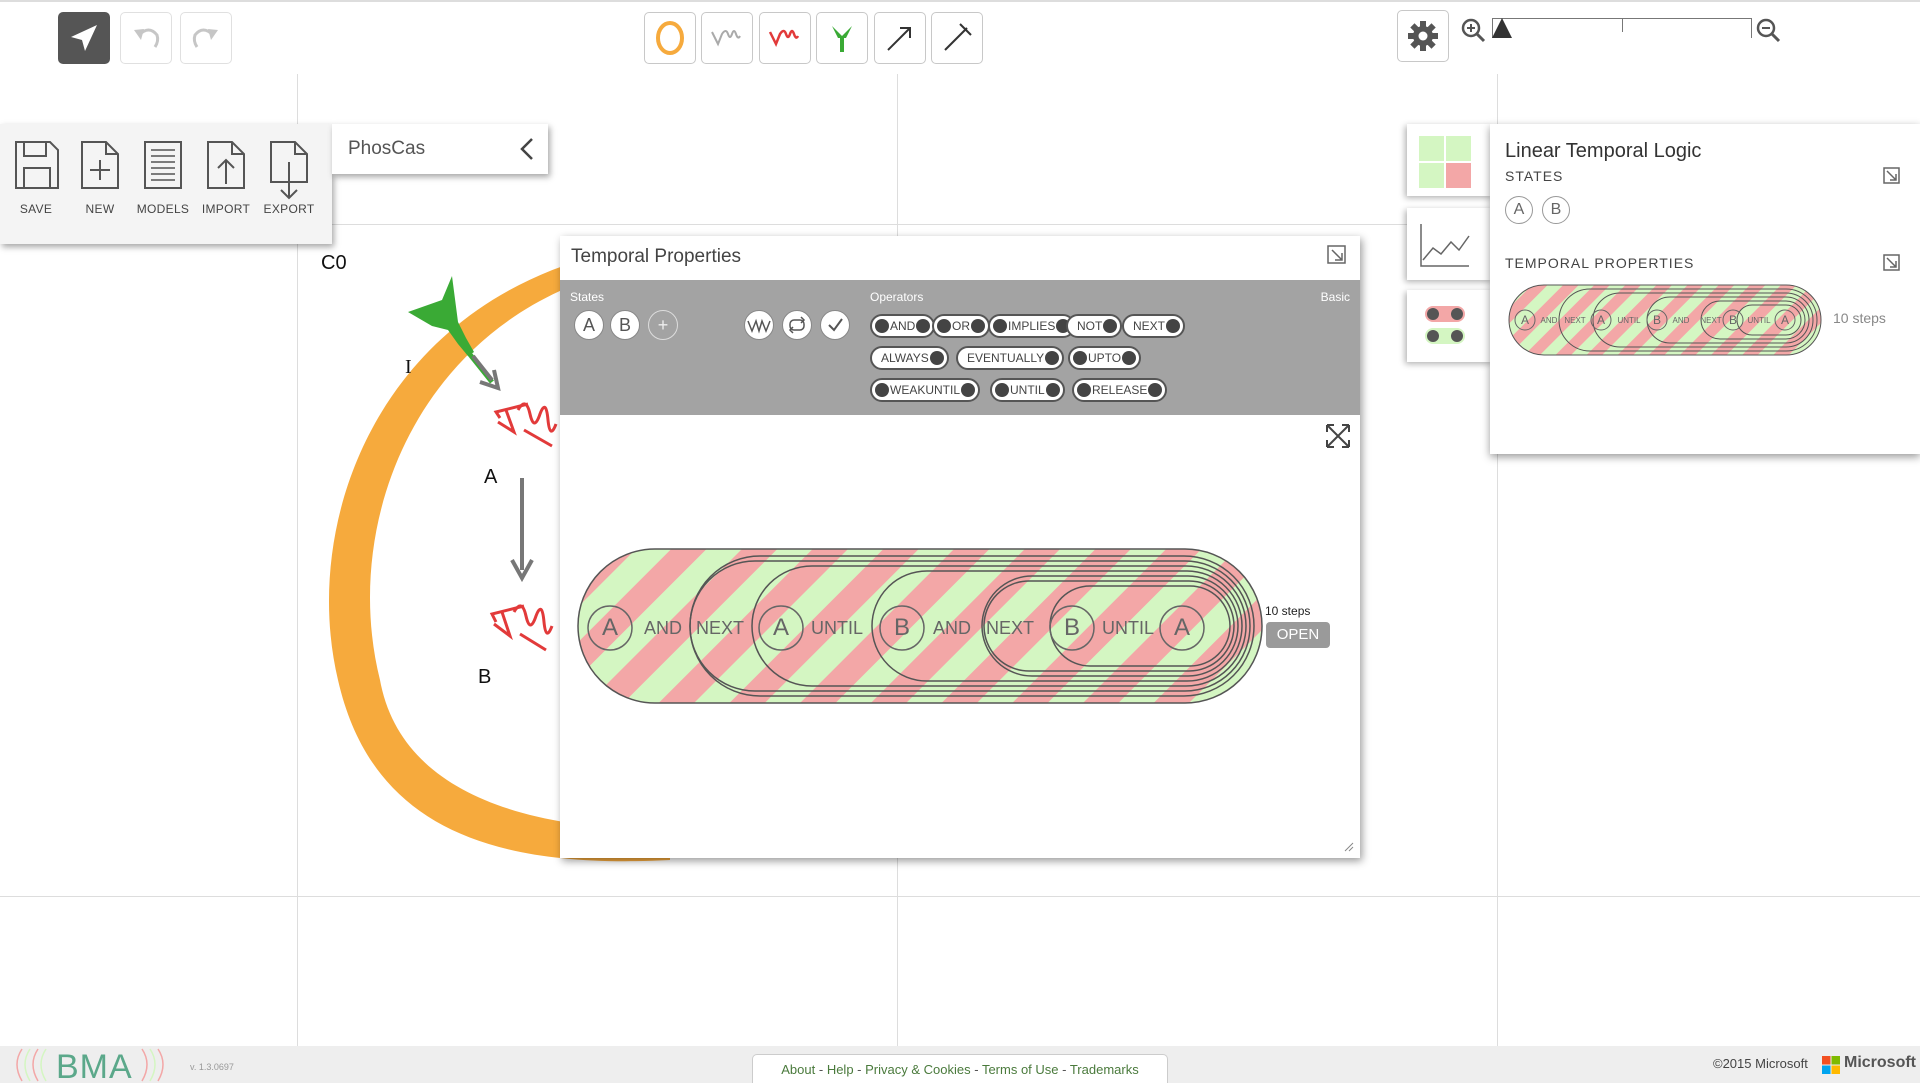 The width and height of the screenshot is (1920, 1083). What do you see at coordinates (840, 1069) in the screenshot?
I see `help-link: Help` at bounding box center [840, 1069].